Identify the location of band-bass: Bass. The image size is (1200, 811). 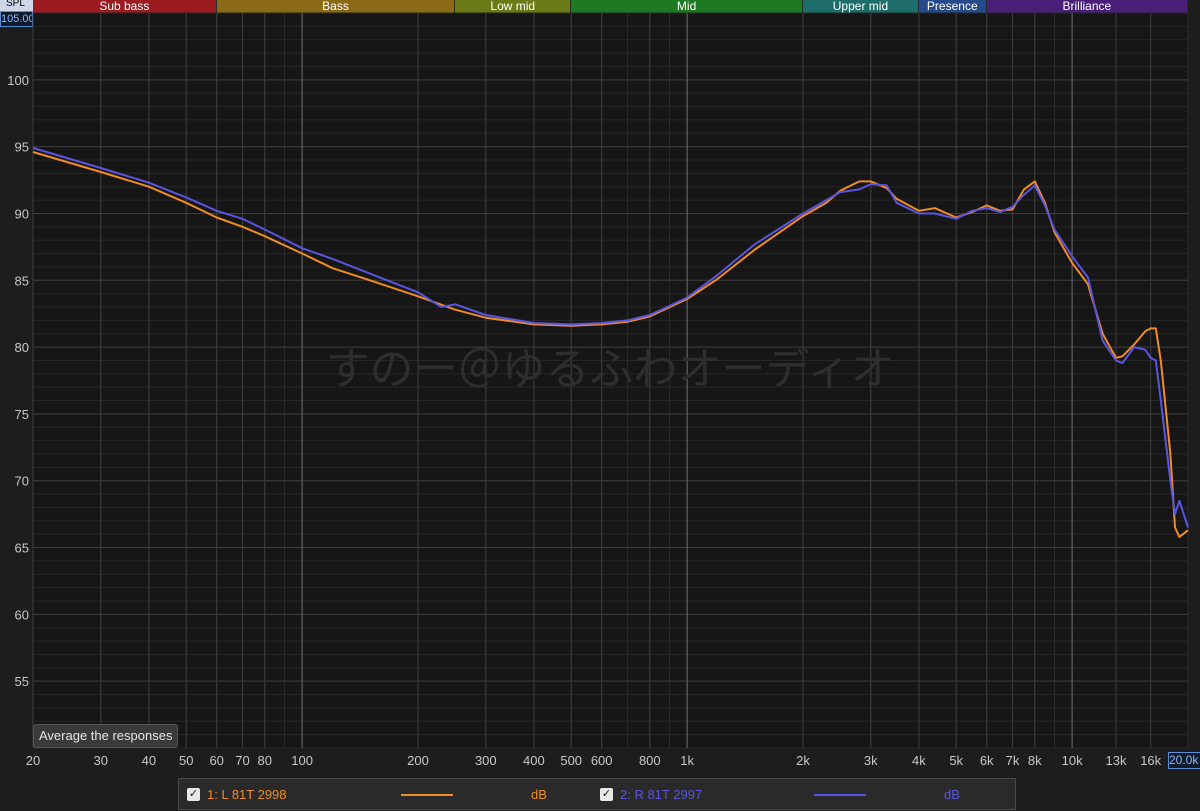
(336, 6).